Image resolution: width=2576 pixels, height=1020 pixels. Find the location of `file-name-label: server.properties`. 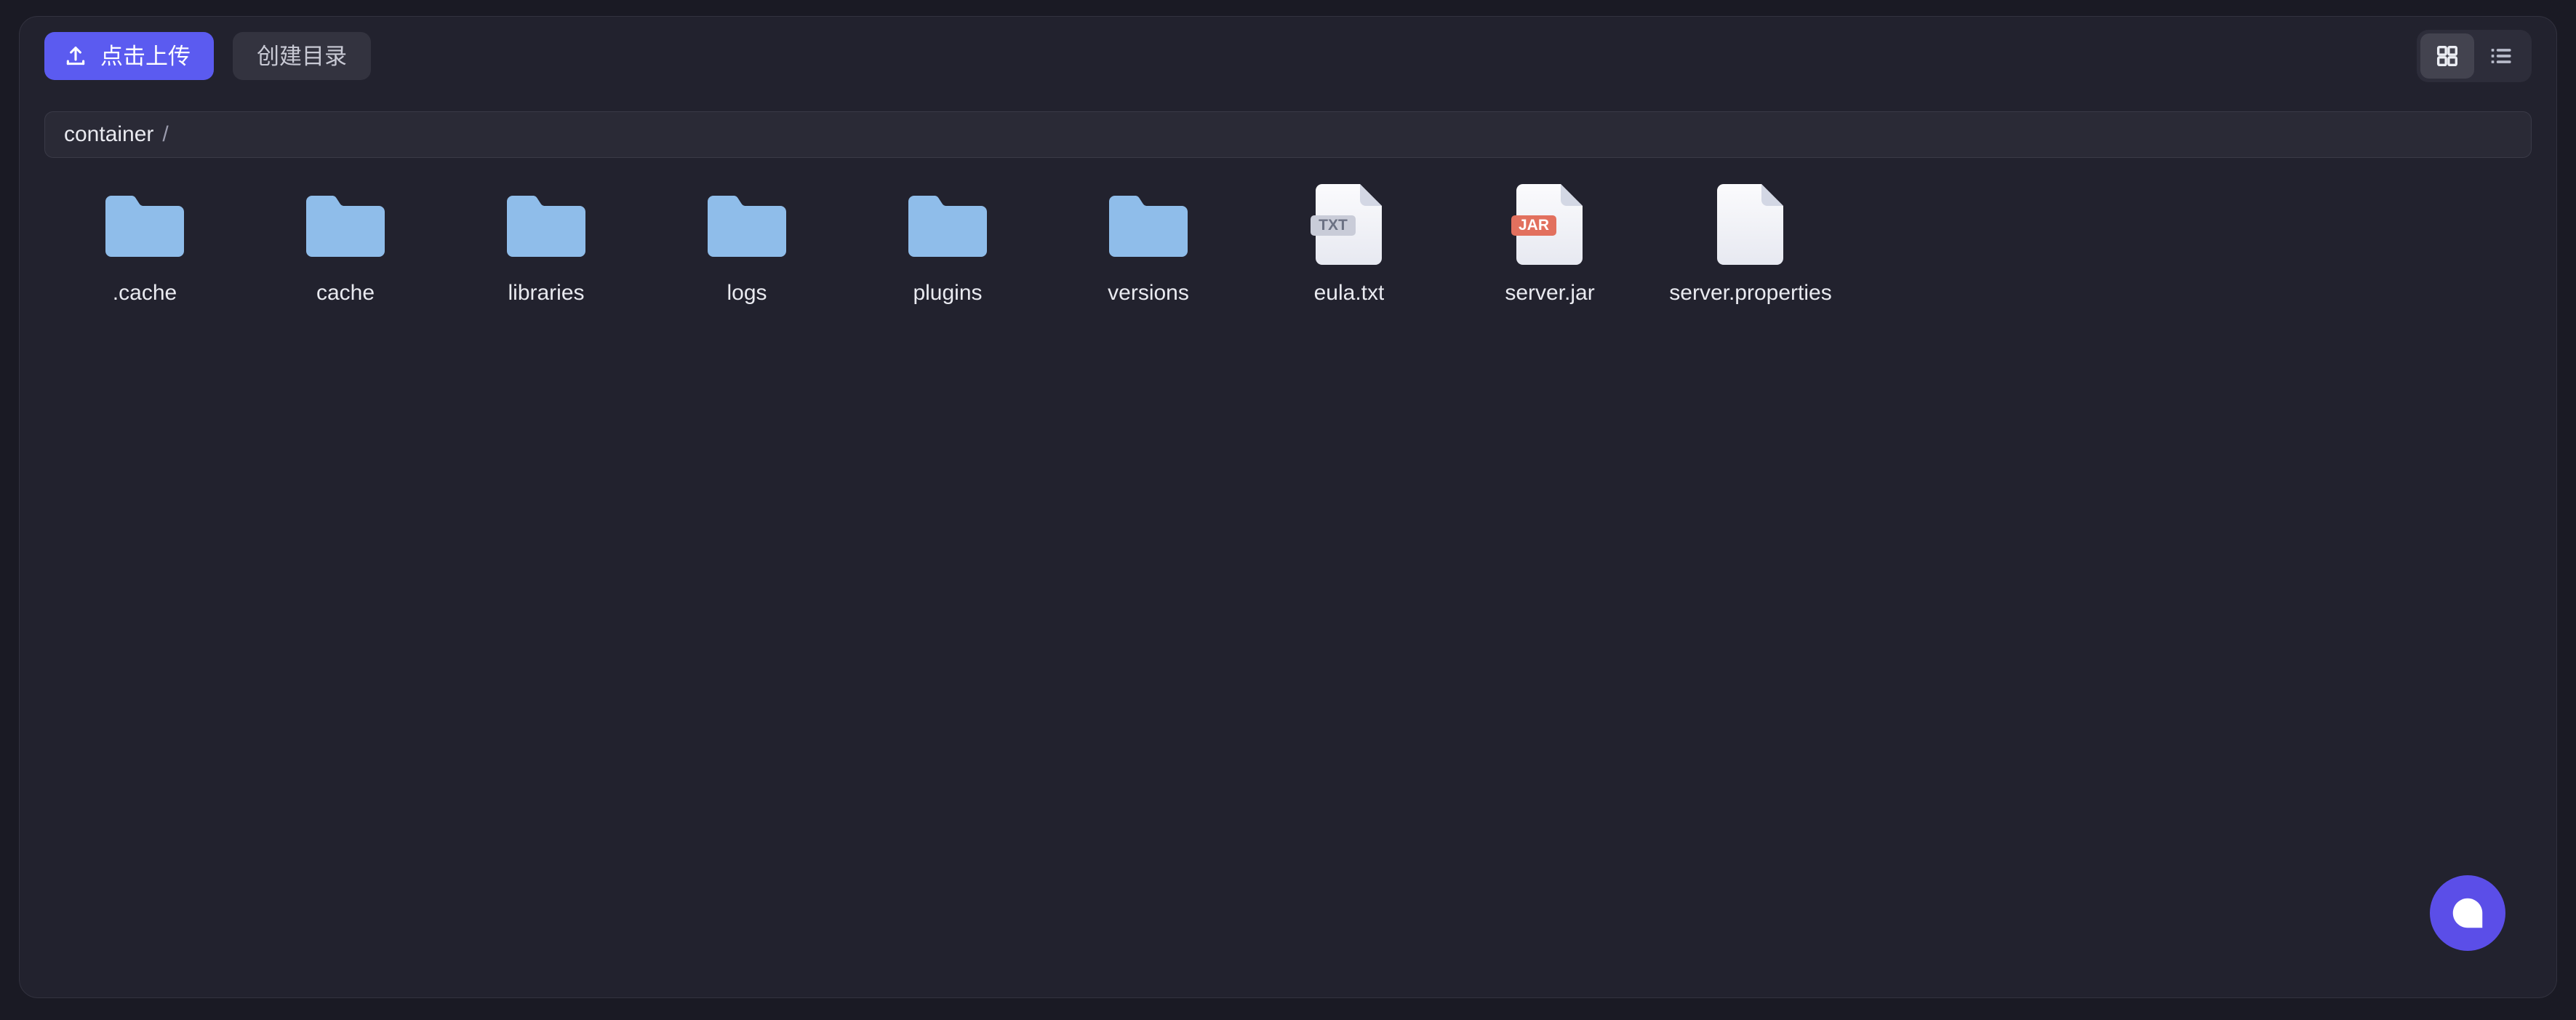

file-name-label: server.properties is located at coordinates (1750, 293).